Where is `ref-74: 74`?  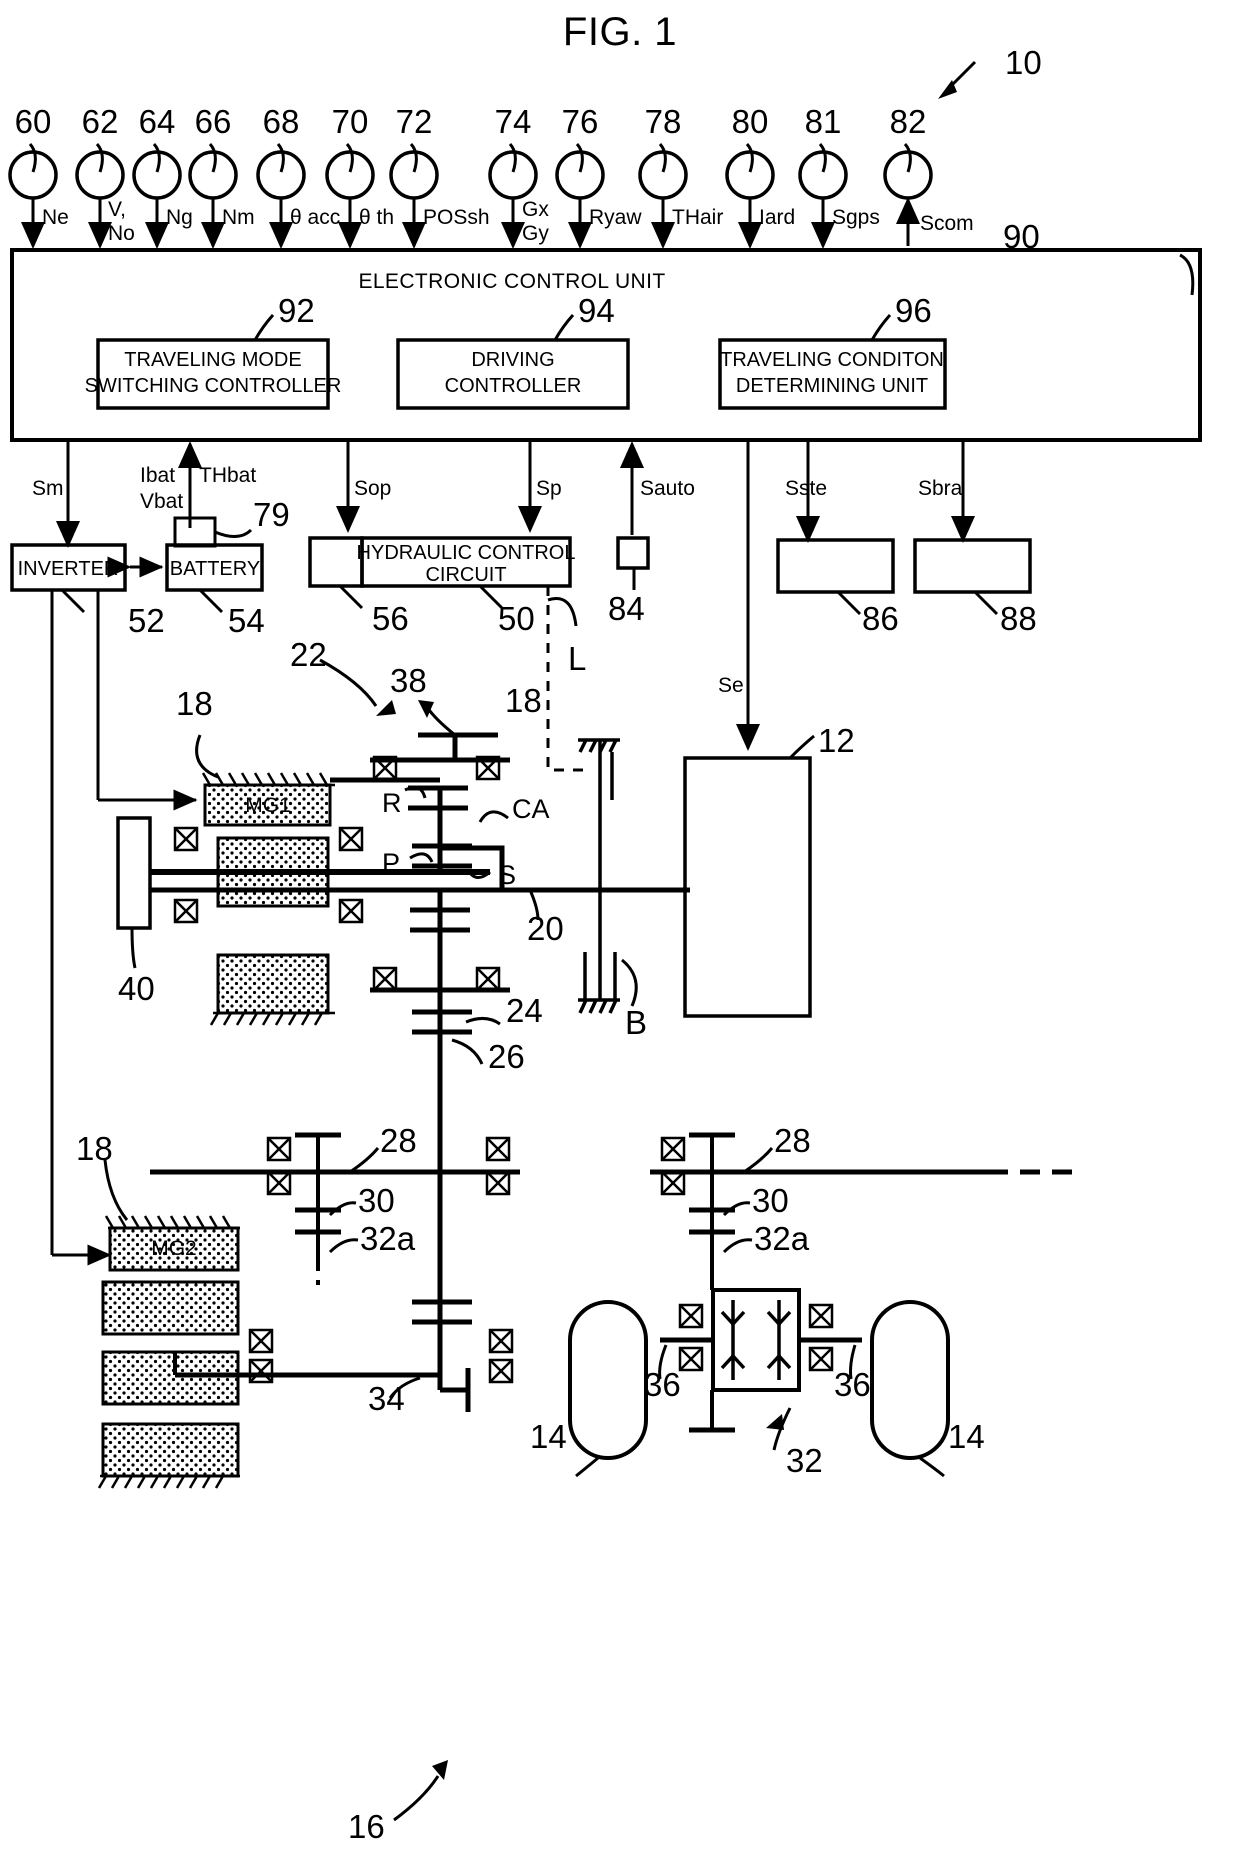 ref-74: 74 is located at coordinates (513, 121).